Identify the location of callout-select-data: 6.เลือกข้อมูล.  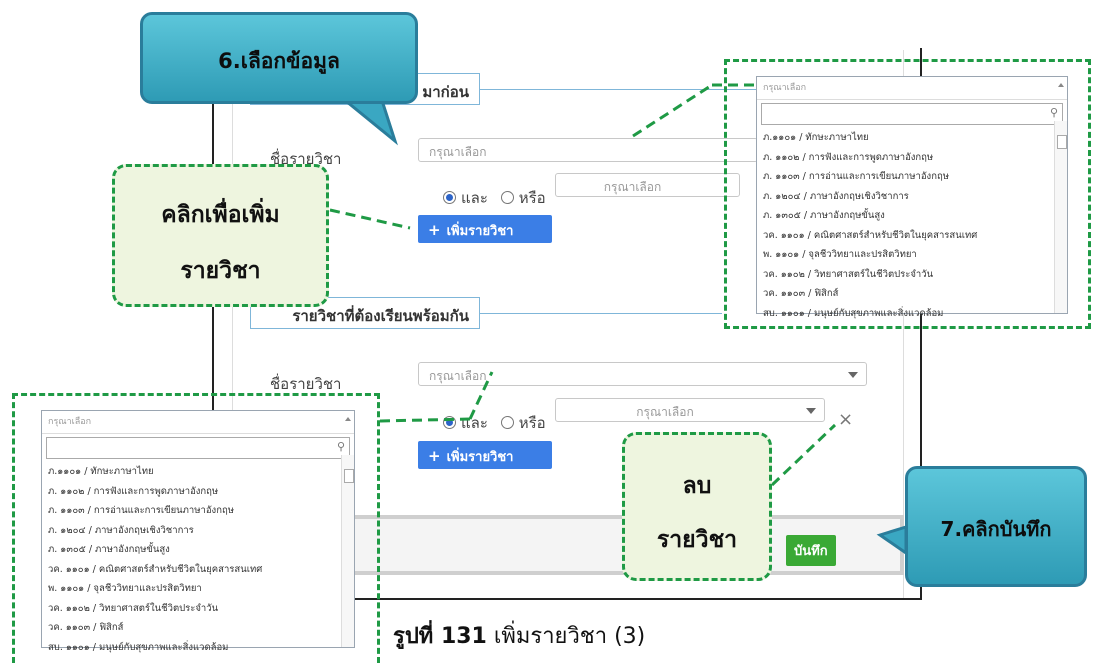
(279, 58).